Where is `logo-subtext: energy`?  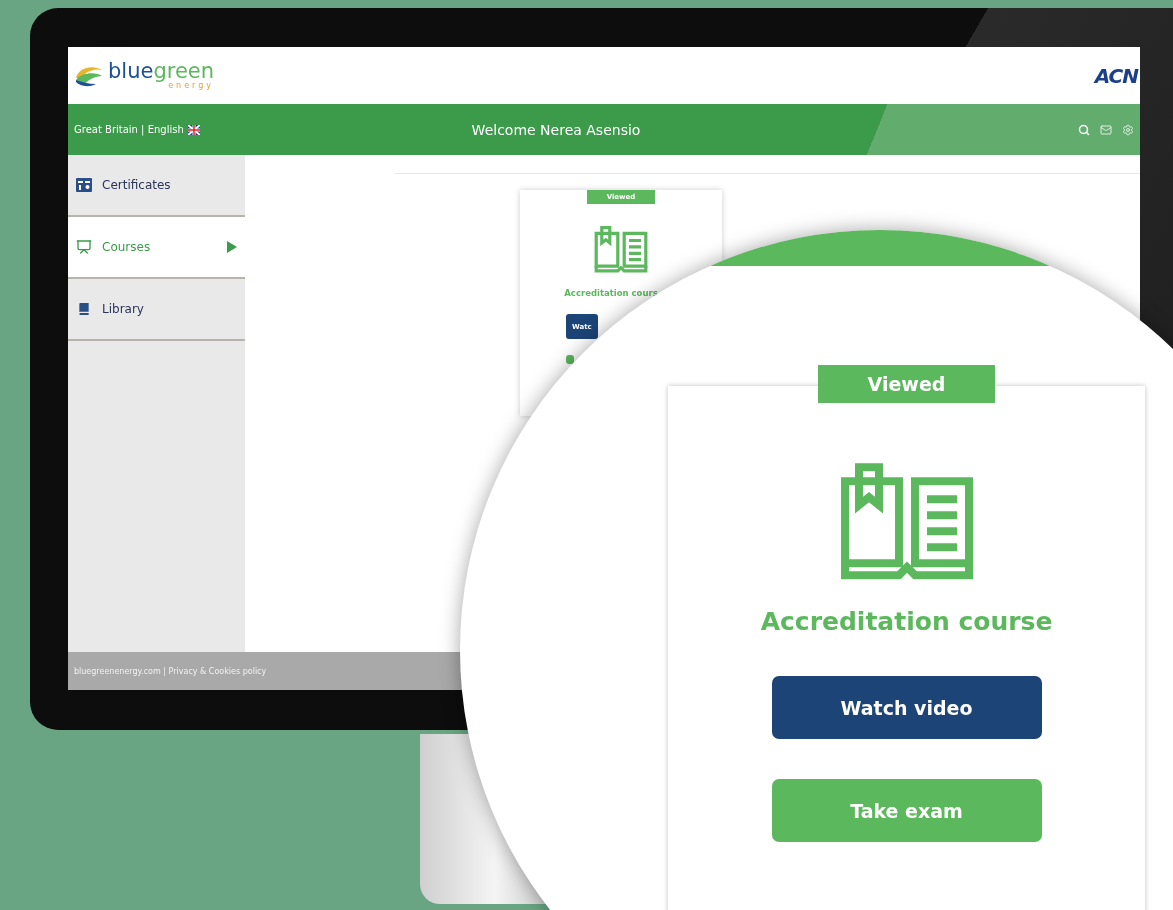 logo-subtext: energy is located at coordinates (191, 86).